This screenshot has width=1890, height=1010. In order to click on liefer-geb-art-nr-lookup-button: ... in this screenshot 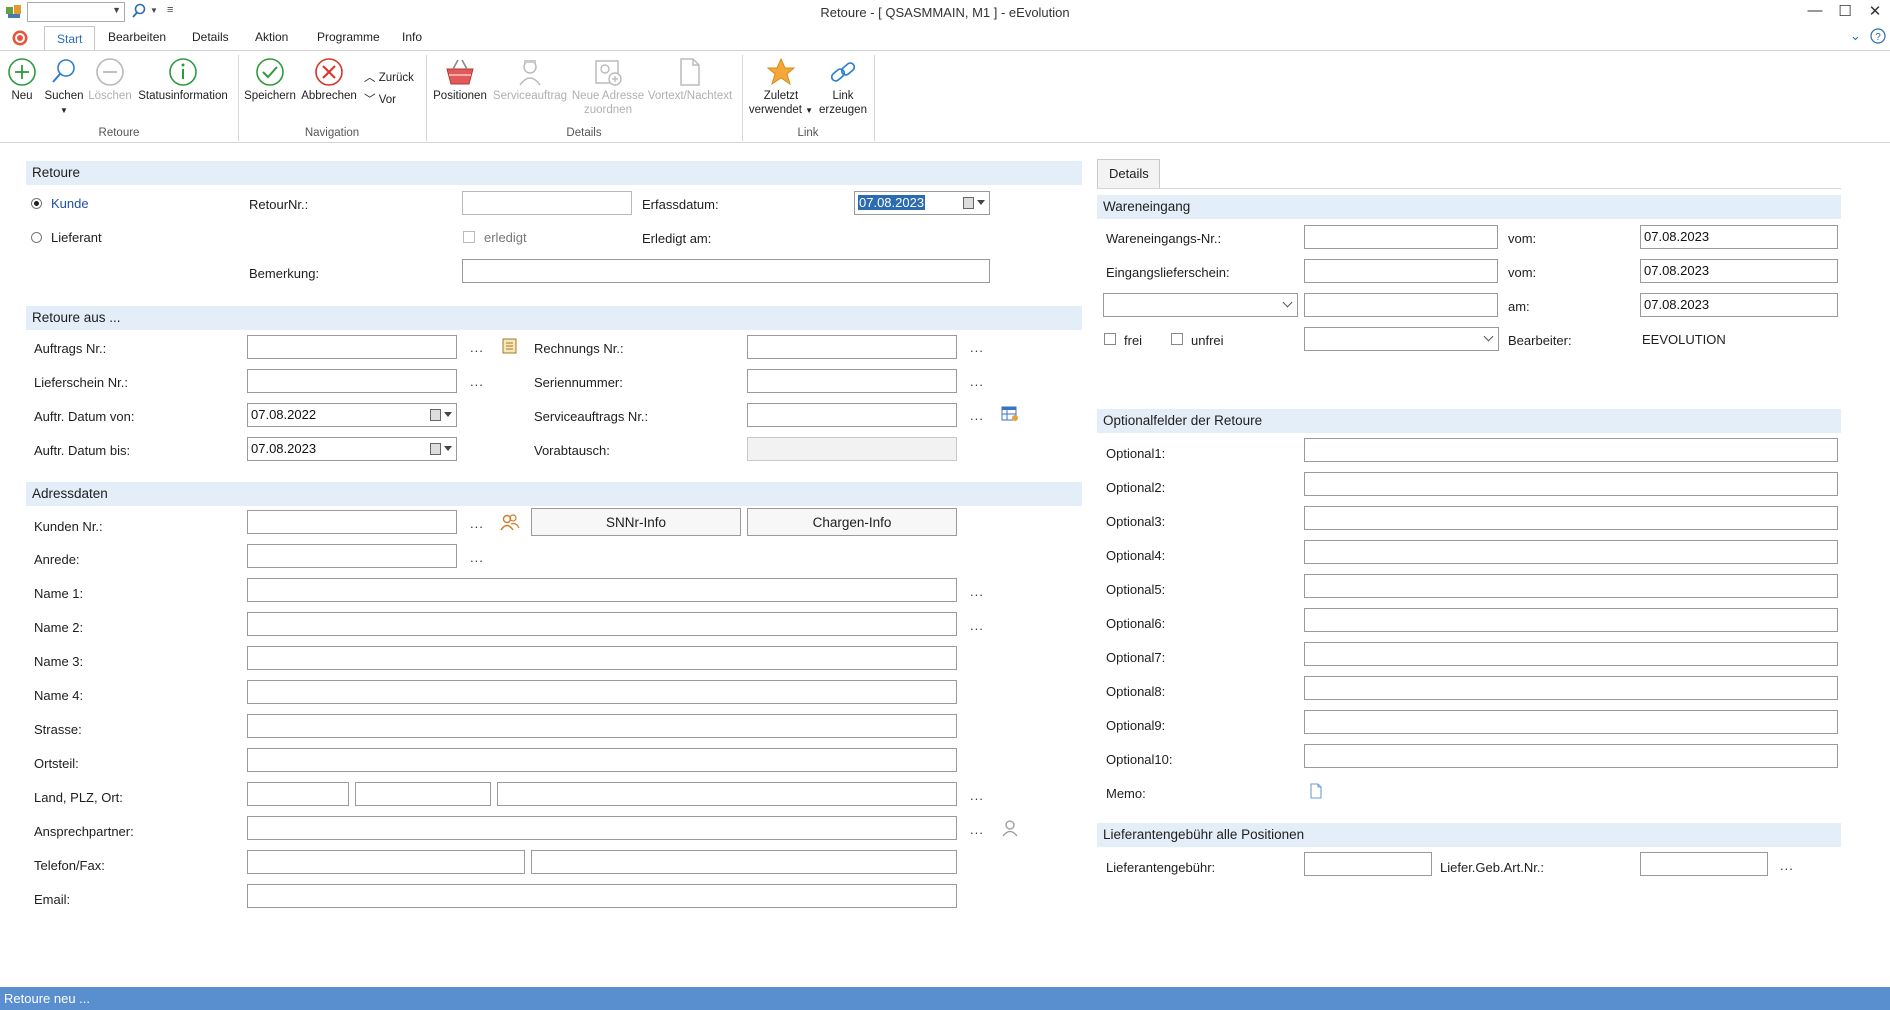, I will do `click(1787, 865)`.